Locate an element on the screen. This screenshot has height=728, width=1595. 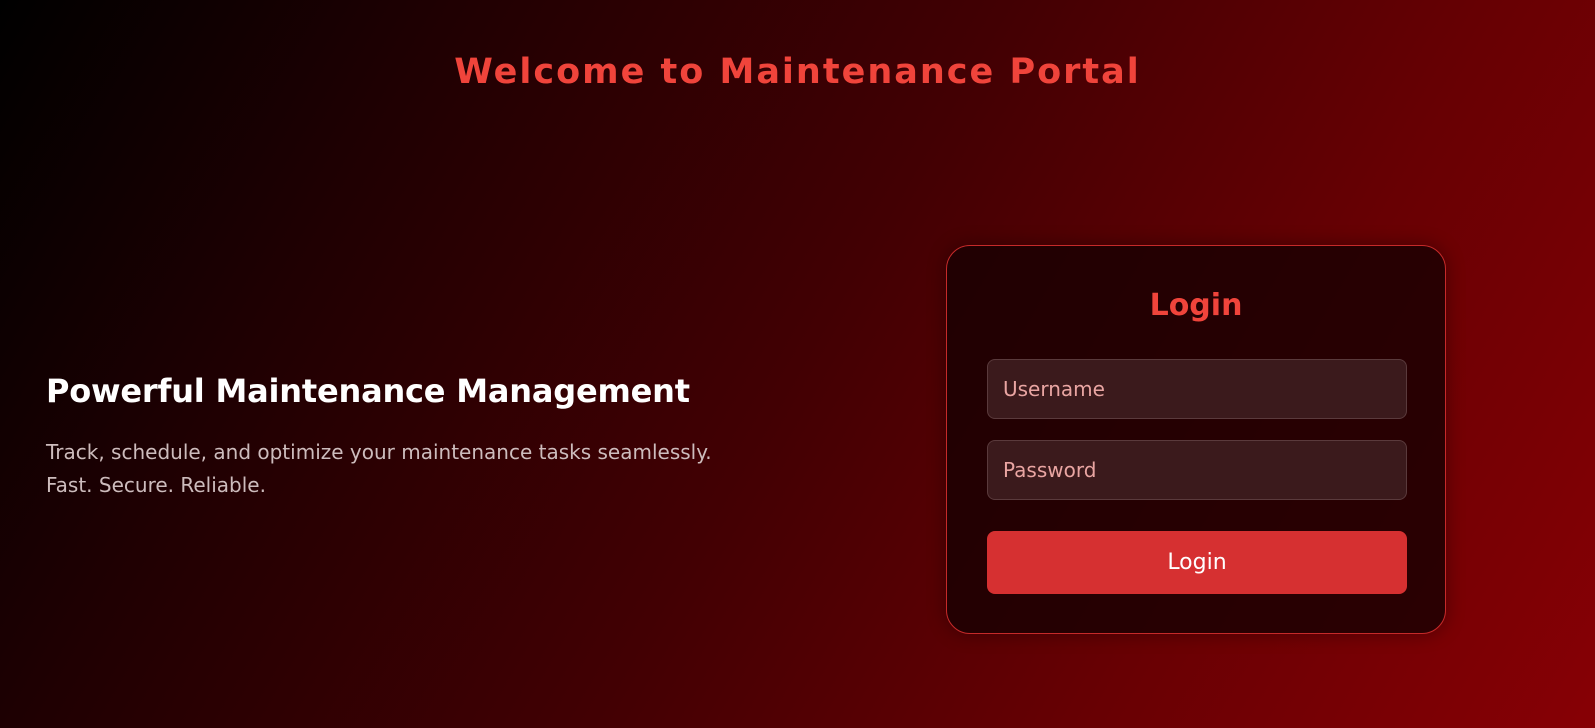
hero-description-line-2: Fast. Secure. Reliable. is located at coordinates (156, 485).